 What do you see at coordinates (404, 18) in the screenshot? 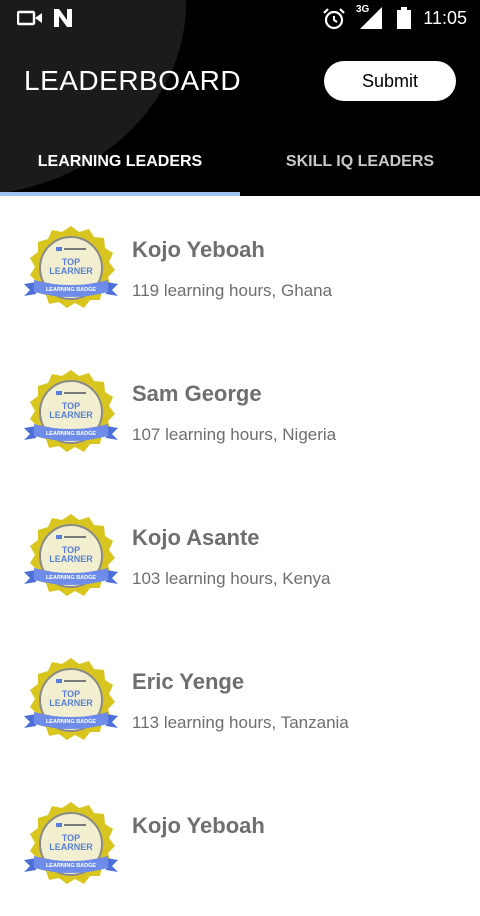
I see `battery-icon` at bounding box center [404, 18].